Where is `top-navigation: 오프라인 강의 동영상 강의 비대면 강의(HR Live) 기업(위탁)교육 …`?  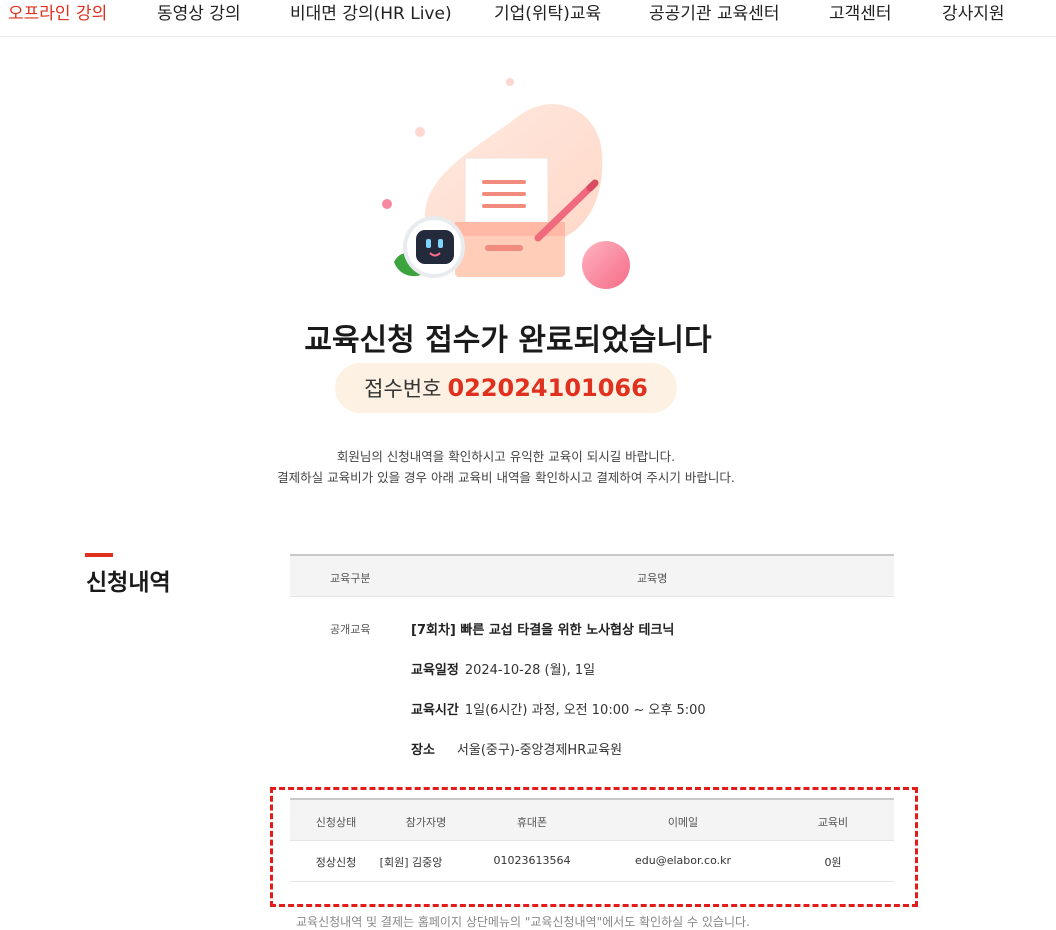
top-navigation: 오프라인 강의 동영상 강의 비대면 강의(HR Live) 기업(위탁)교육 … is located at coordinates (528, 18).